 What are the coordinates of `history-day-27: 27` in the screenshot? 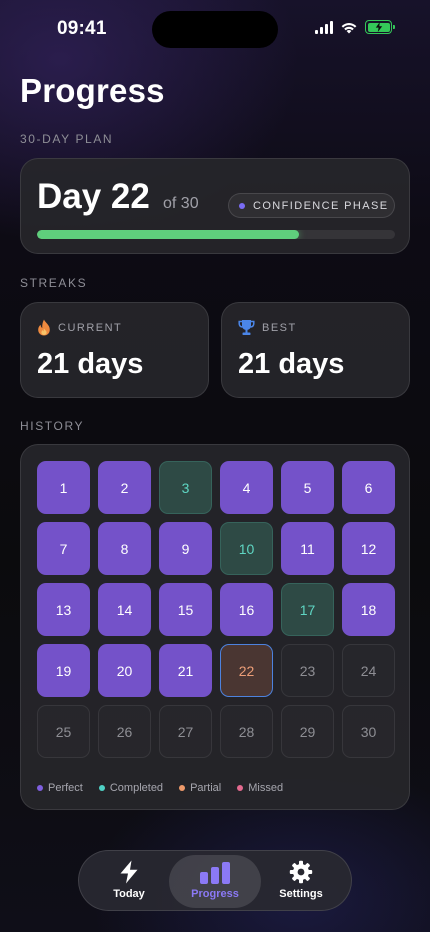 It's located at (185, 731).